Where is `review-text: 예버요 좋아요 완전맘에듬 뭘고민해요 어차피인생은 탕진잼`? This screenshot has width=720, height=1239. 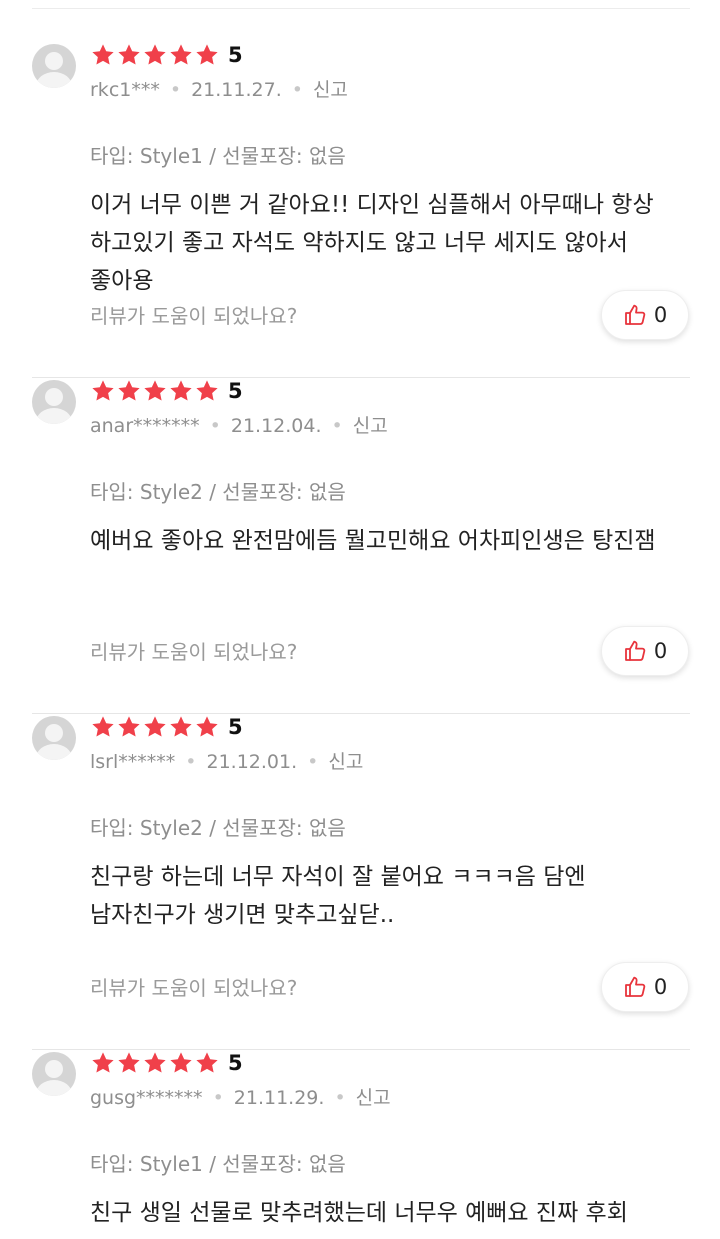
review-text: 예버요 좋아요 완전맘에듬 뭘고민해요 어차피인생은 탕진잼 is located at coordinates (373, 541).